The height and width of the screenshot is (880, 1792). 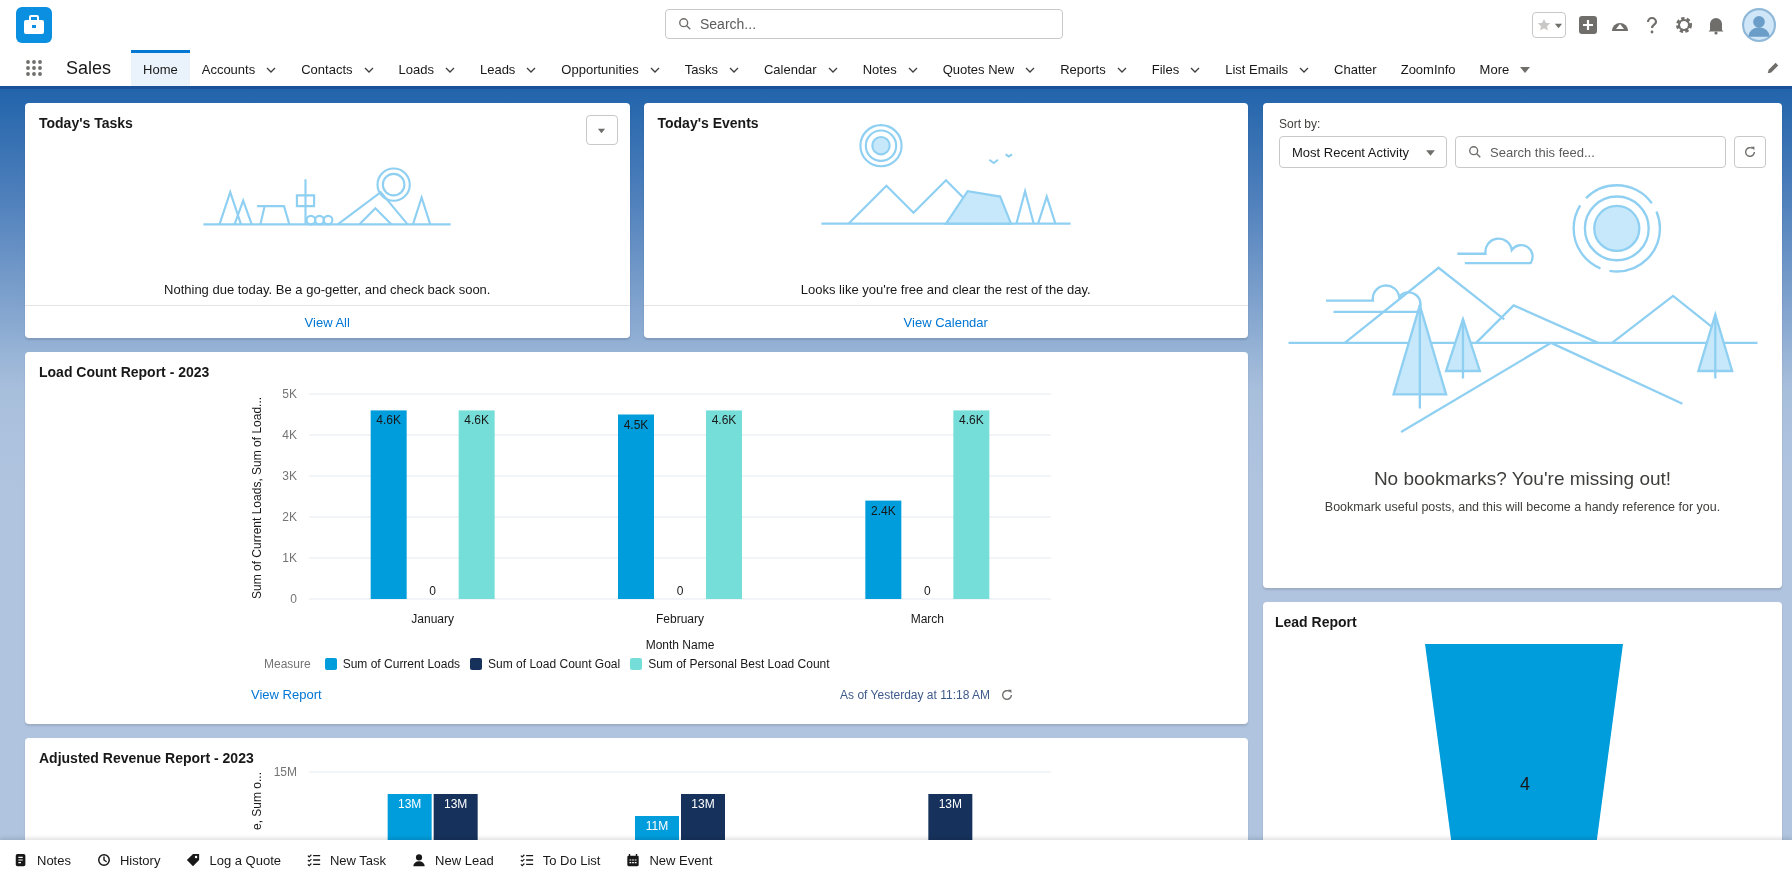 I want to click on view-all-link: View All, so click(x=327, y=322).